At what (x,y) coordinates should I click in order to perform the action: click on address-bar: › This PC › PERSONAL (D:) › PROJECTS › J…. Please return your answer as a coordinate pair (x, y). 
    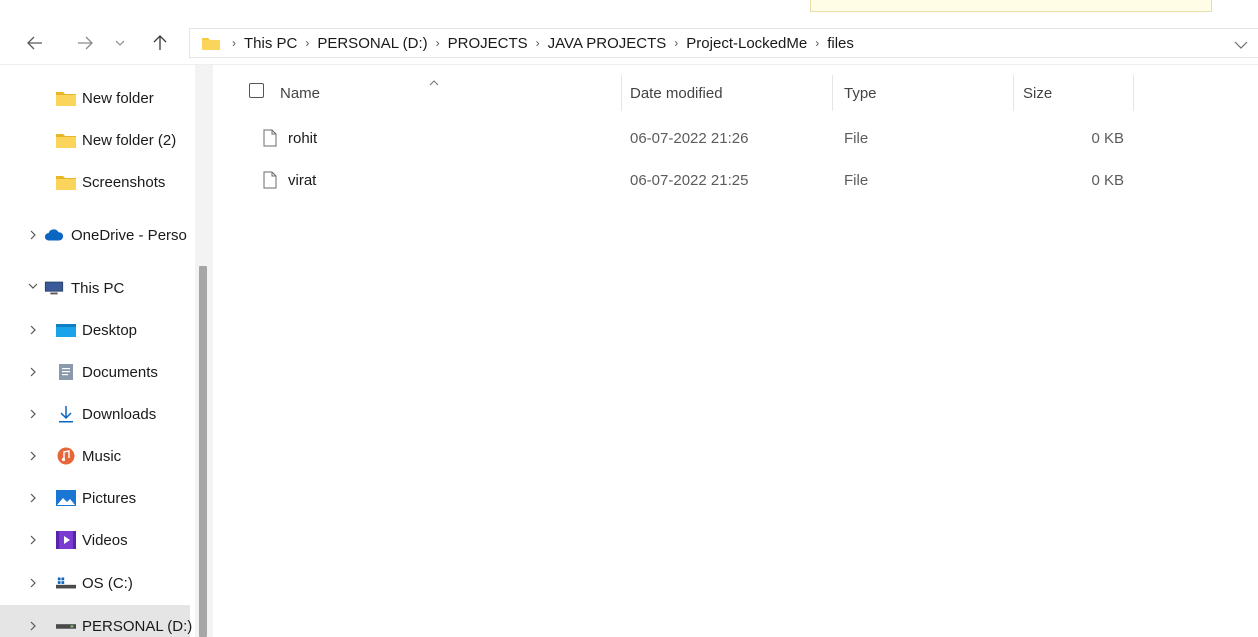
    Looking at the image, I should click on (723, 43).